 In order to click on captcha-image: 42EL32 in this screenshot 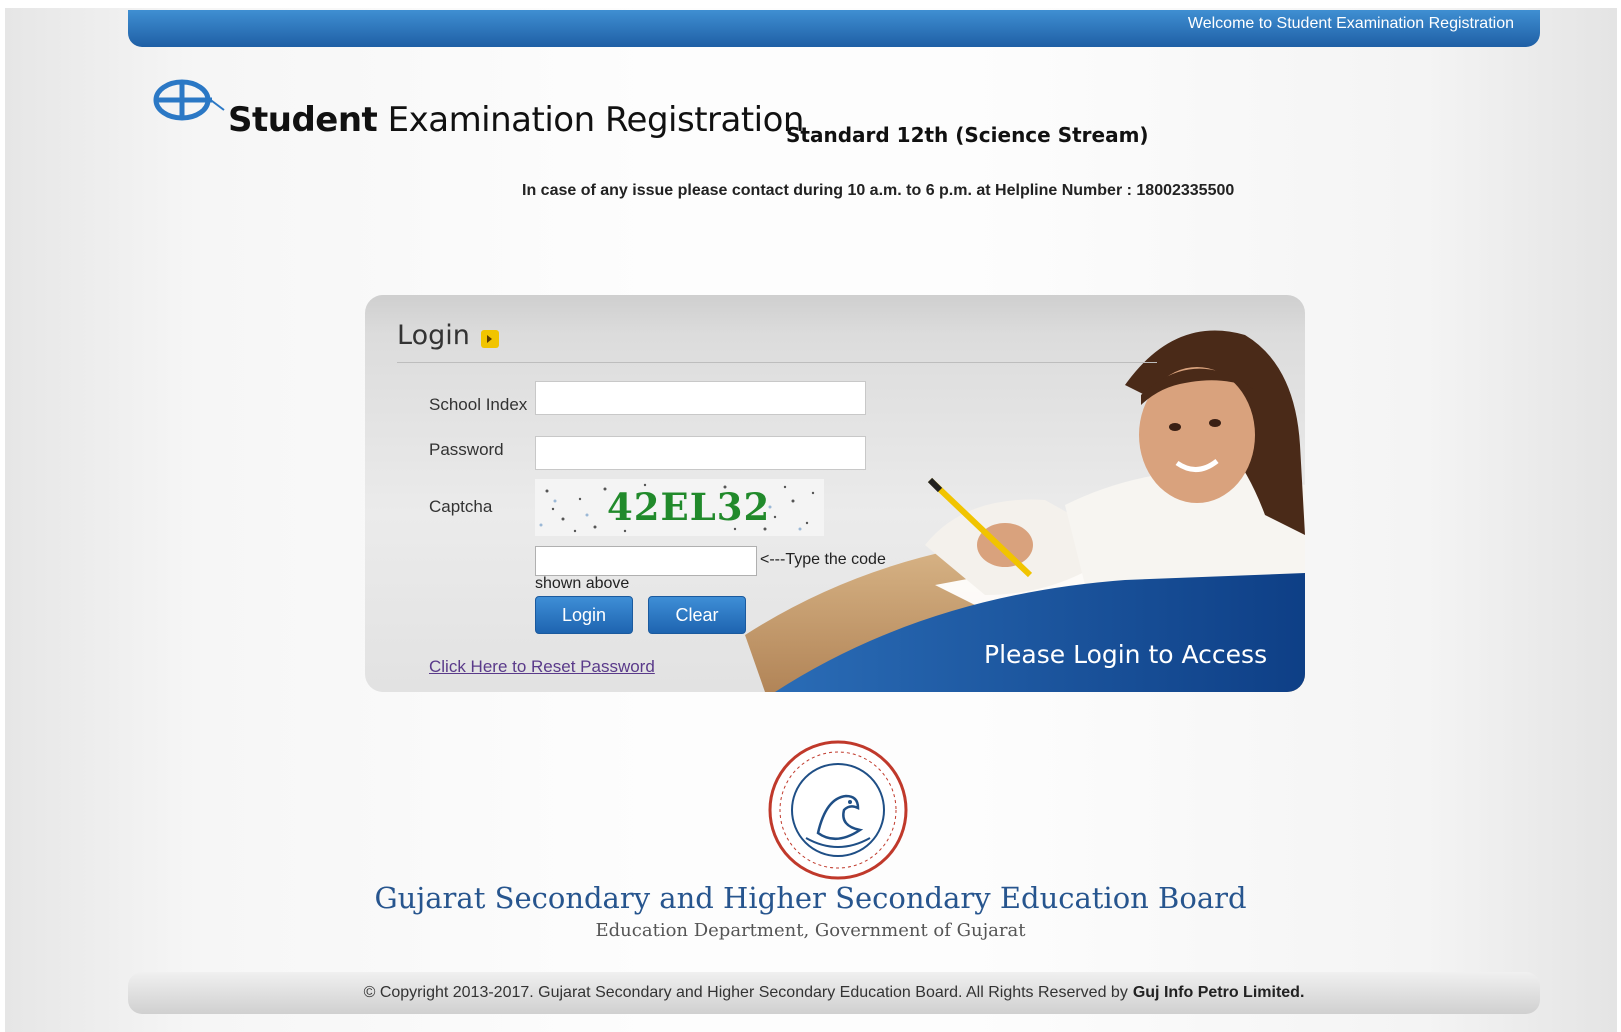, I will do `click(679, 507)`.